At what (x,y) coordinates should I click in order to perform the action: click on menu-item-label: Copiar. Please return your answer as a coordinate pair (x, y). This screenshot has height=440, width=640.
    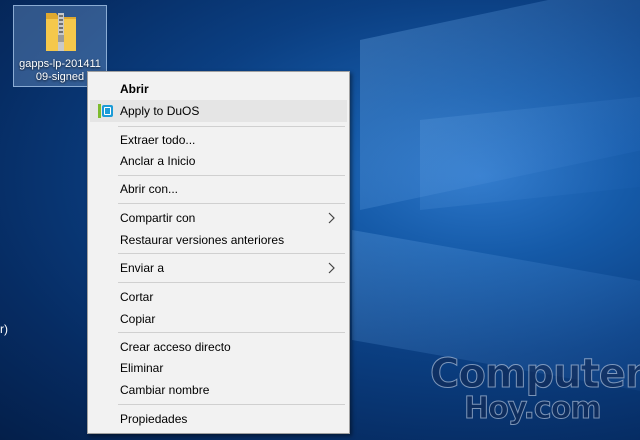
    Looking at the image, I should click on (138, 319).